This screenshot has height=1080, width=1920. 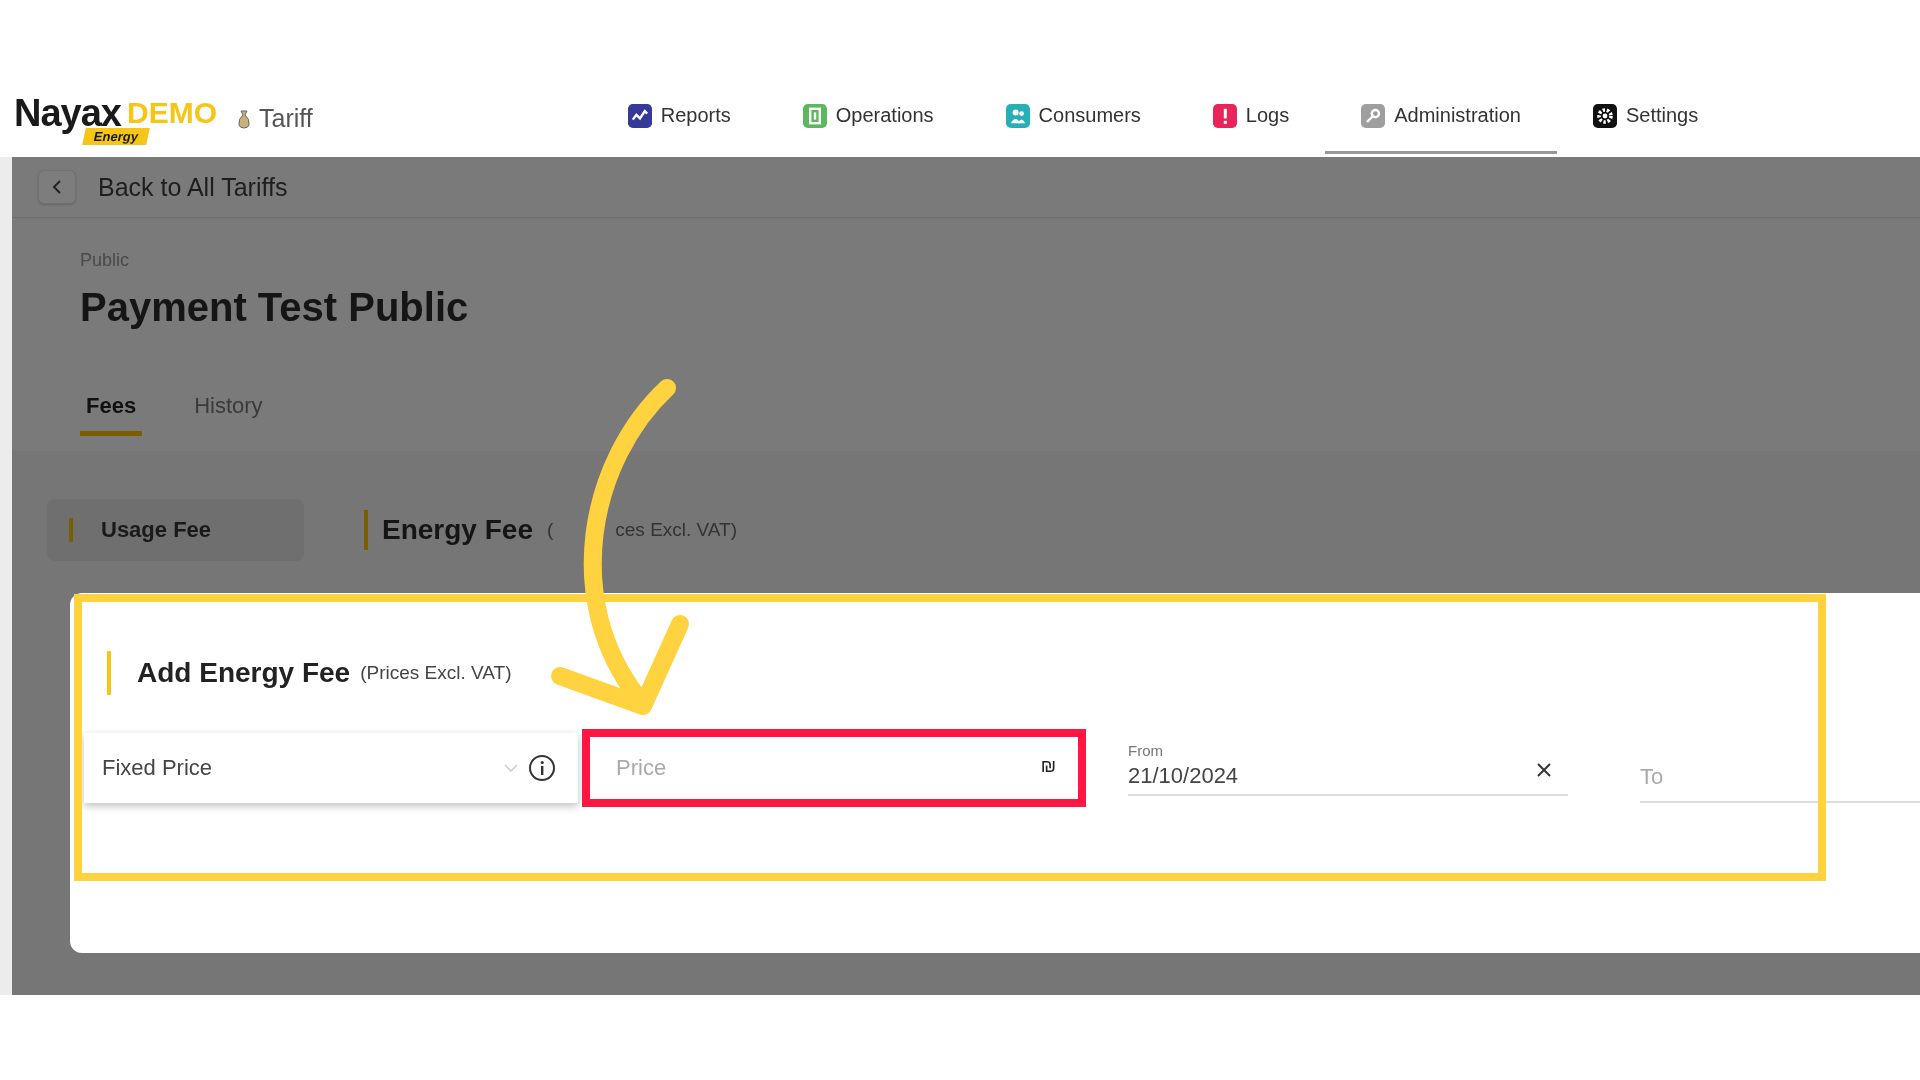 I want to click on nav-tab: Reports, so click(x=679, y=117).